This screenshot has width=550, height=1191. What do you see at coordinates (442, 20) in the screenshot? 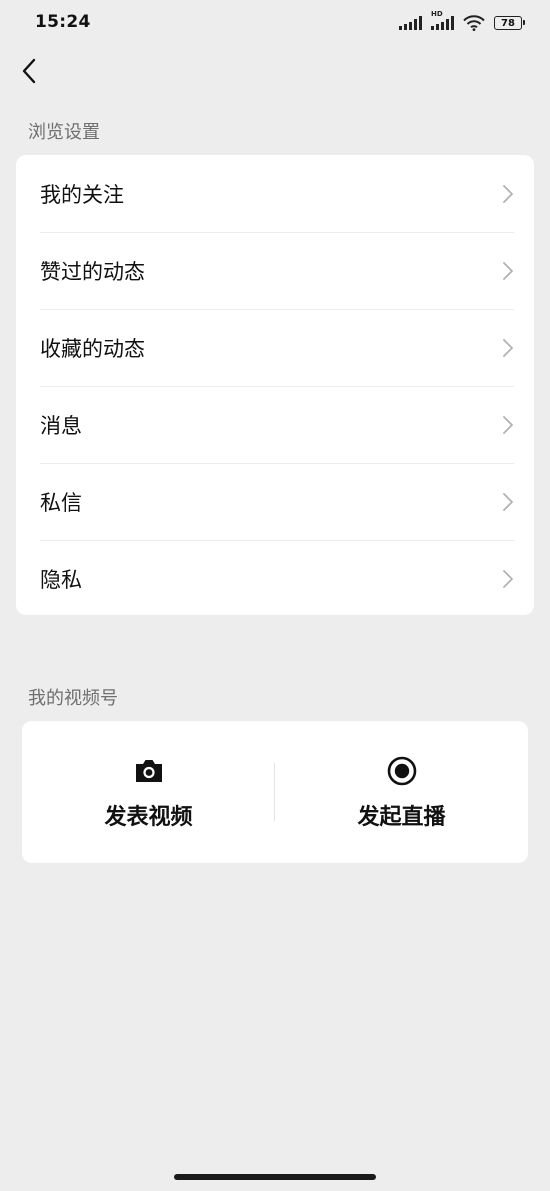
I see `signal-hd-icon: HD` at bounding box center [442, 20].